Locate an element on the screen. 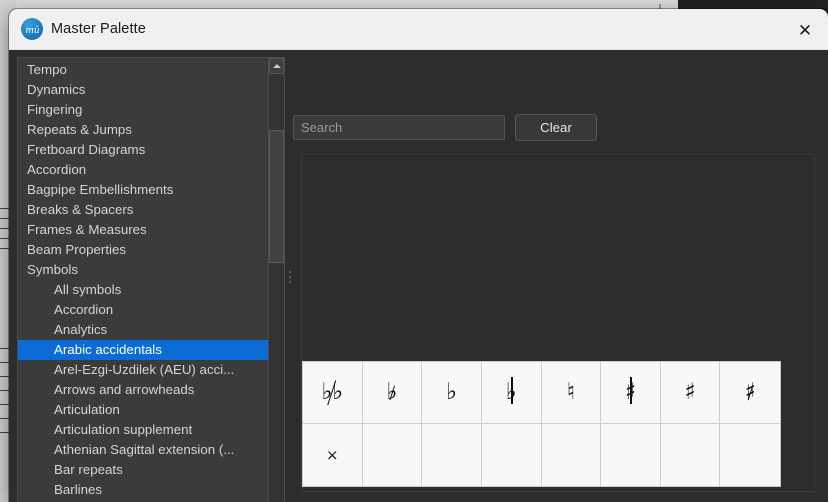 This screenshot has width=828, height=502. scroll-up-arrow-icon is located at coordinates (276, 66).